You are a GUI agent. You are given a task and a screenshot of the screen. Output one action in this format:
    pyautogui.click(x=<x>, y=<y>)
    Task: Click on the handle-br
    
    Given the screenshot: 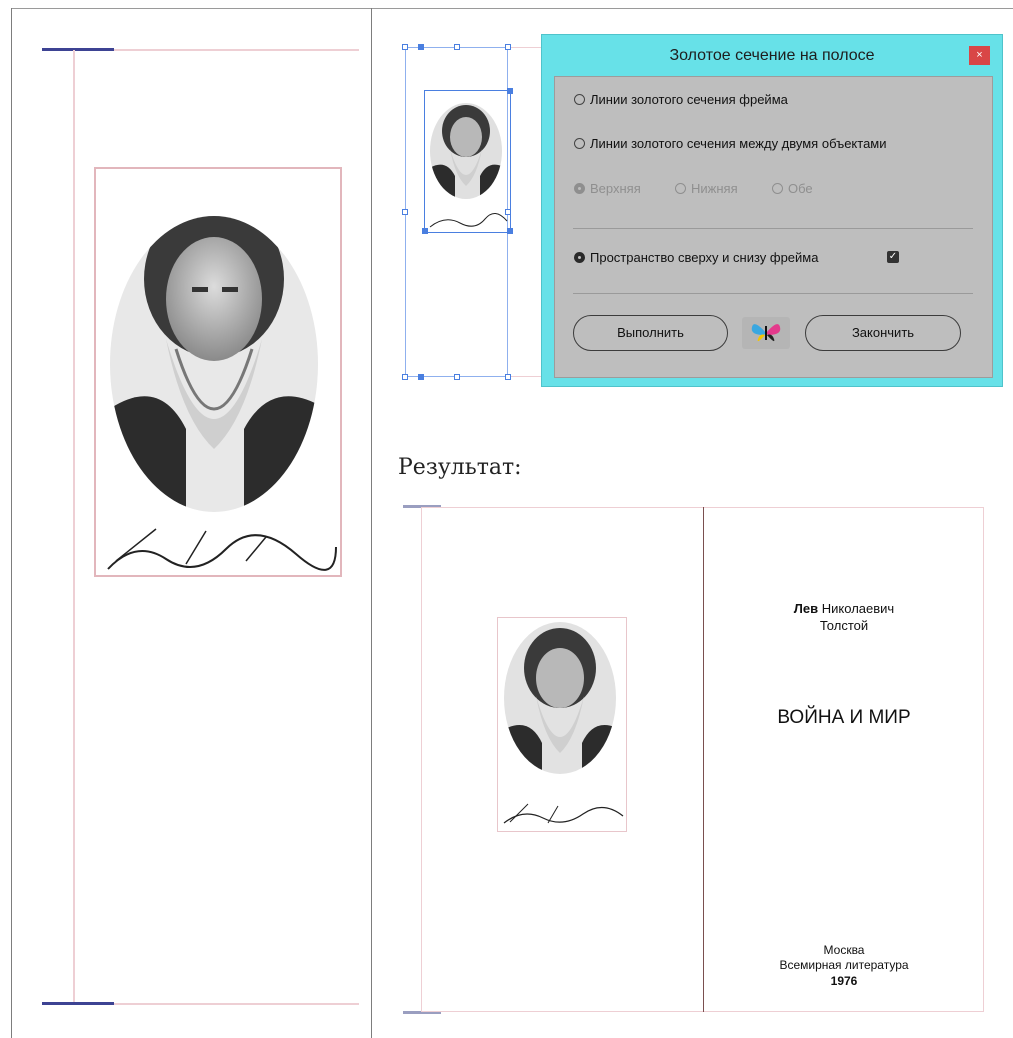 What is the action you would take?
    pyautogui.click(x=508, y=377)
    